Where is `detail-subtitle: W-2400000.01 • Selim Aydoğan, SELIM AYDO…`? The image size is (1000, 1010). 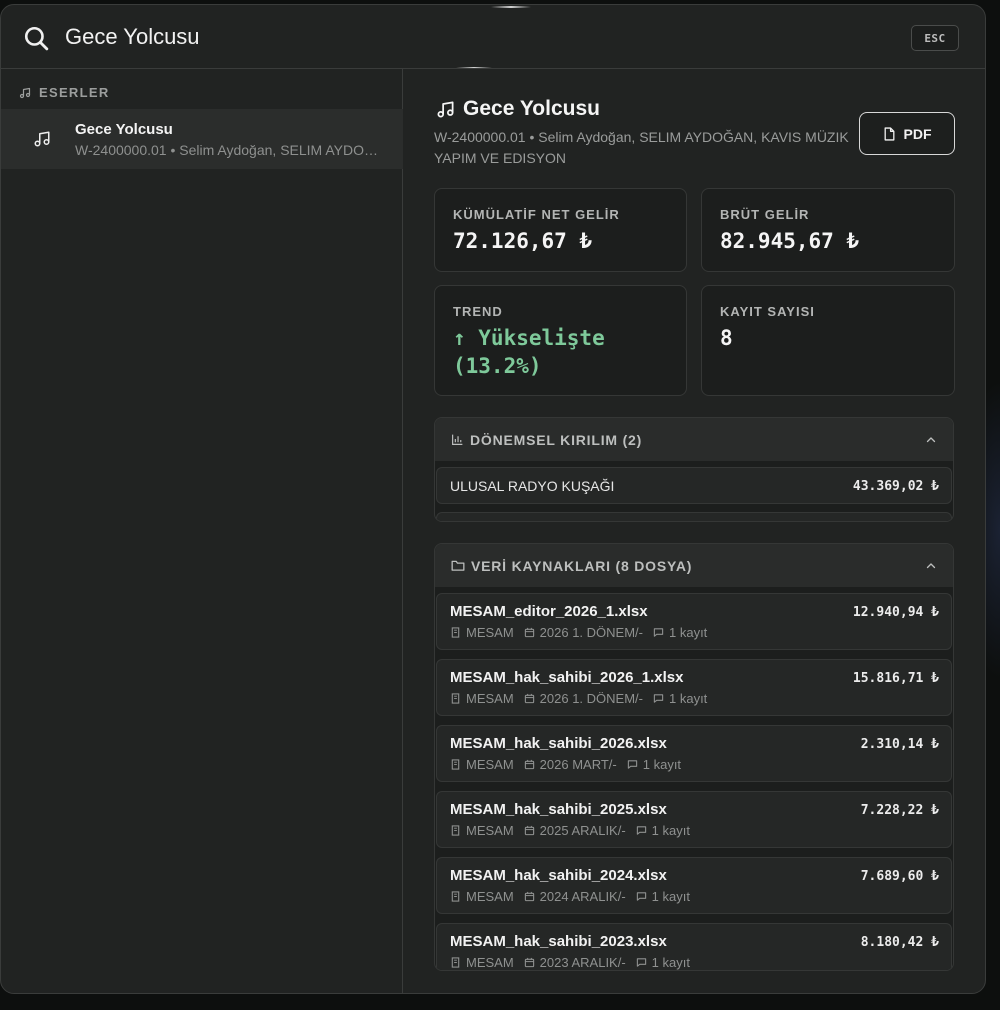 detail-subtitle: W-2400000.01 • Selim Aydoğan, SELIM AYDO… is located at coordinates (641, 147).